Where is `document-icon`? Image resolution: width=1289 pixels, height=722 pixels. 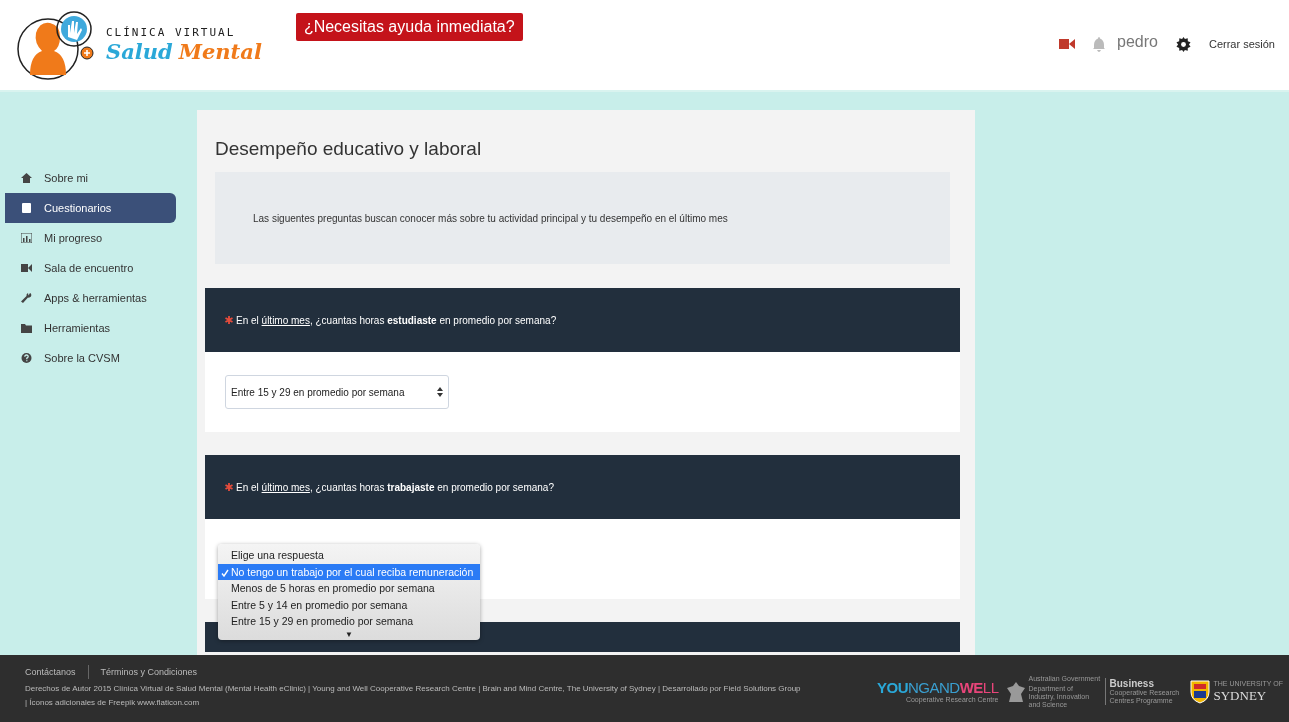
document-icon is located at coordinates (26, 208).